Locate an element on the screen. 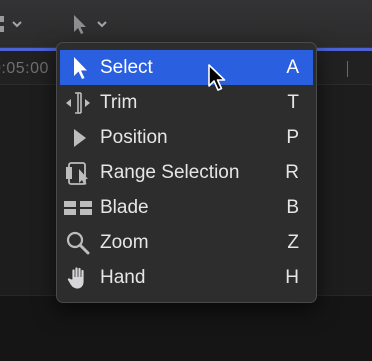 The image size is (372, 361). menu-item-label: Trim is located at coordinates (119, 102).